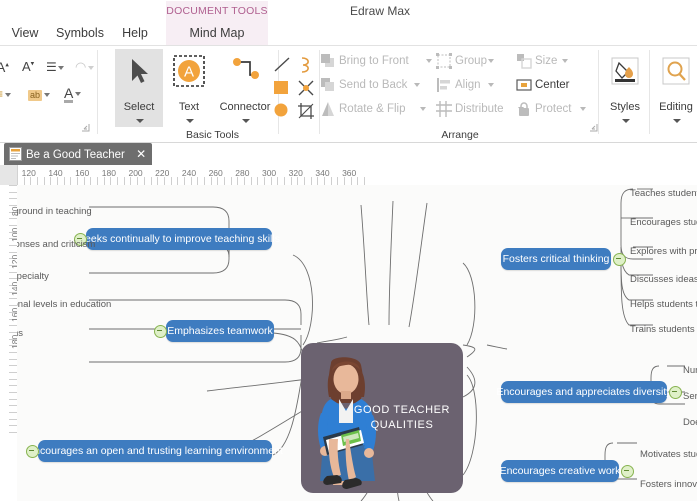  What do you see at coordinates (140, 121) in the screenshot?
I see `select-tool-caret` at bounding box center [140, 121].